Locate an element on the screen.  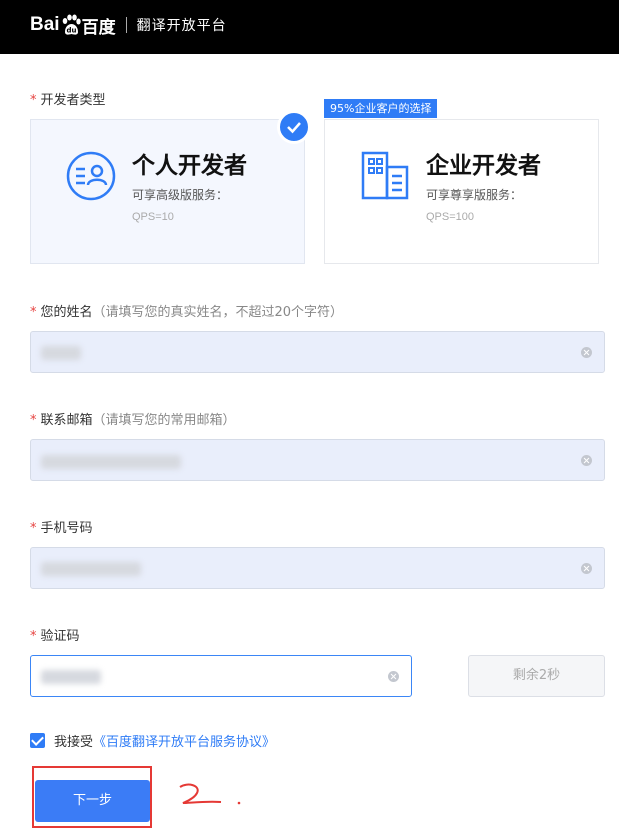
phone-label: * 手机号码 is located at coordinates (61, 528).